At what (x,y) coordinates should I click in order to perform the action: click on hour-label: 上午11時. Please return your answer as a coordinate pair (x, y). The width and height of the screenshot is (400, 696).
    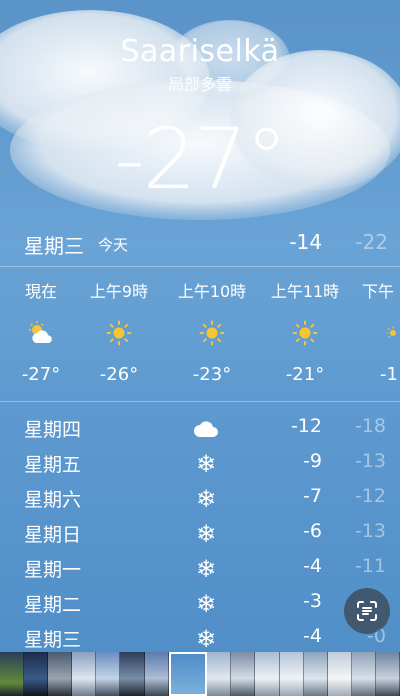
    Looking at the image, I should click on (305, 291).